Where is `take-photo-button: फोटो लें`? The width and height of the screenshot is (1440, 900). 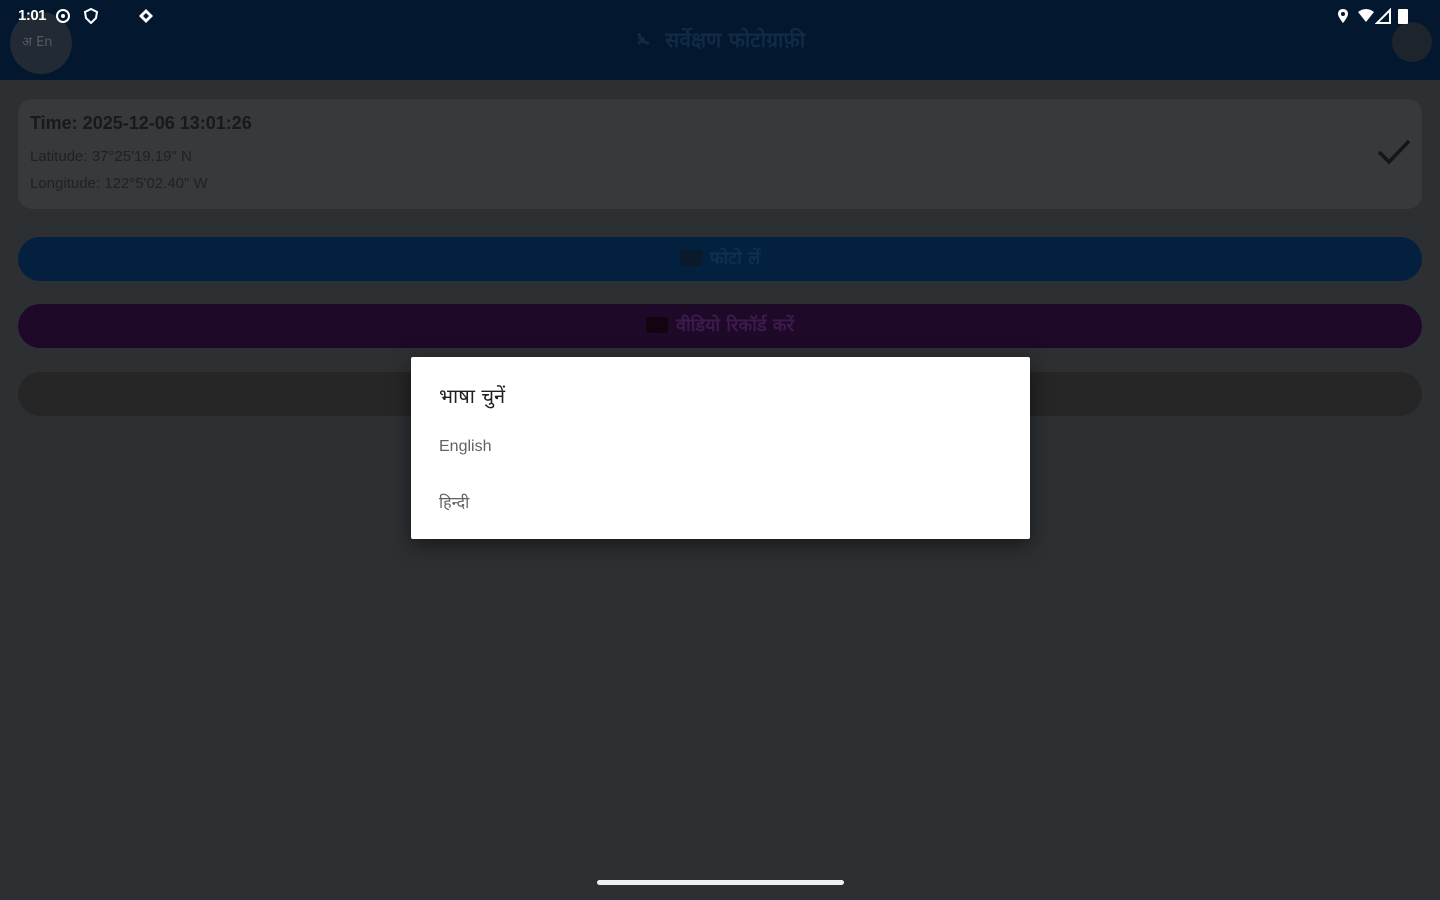 take-photo-button: फोटो लें is located at coordinates (720, 259).